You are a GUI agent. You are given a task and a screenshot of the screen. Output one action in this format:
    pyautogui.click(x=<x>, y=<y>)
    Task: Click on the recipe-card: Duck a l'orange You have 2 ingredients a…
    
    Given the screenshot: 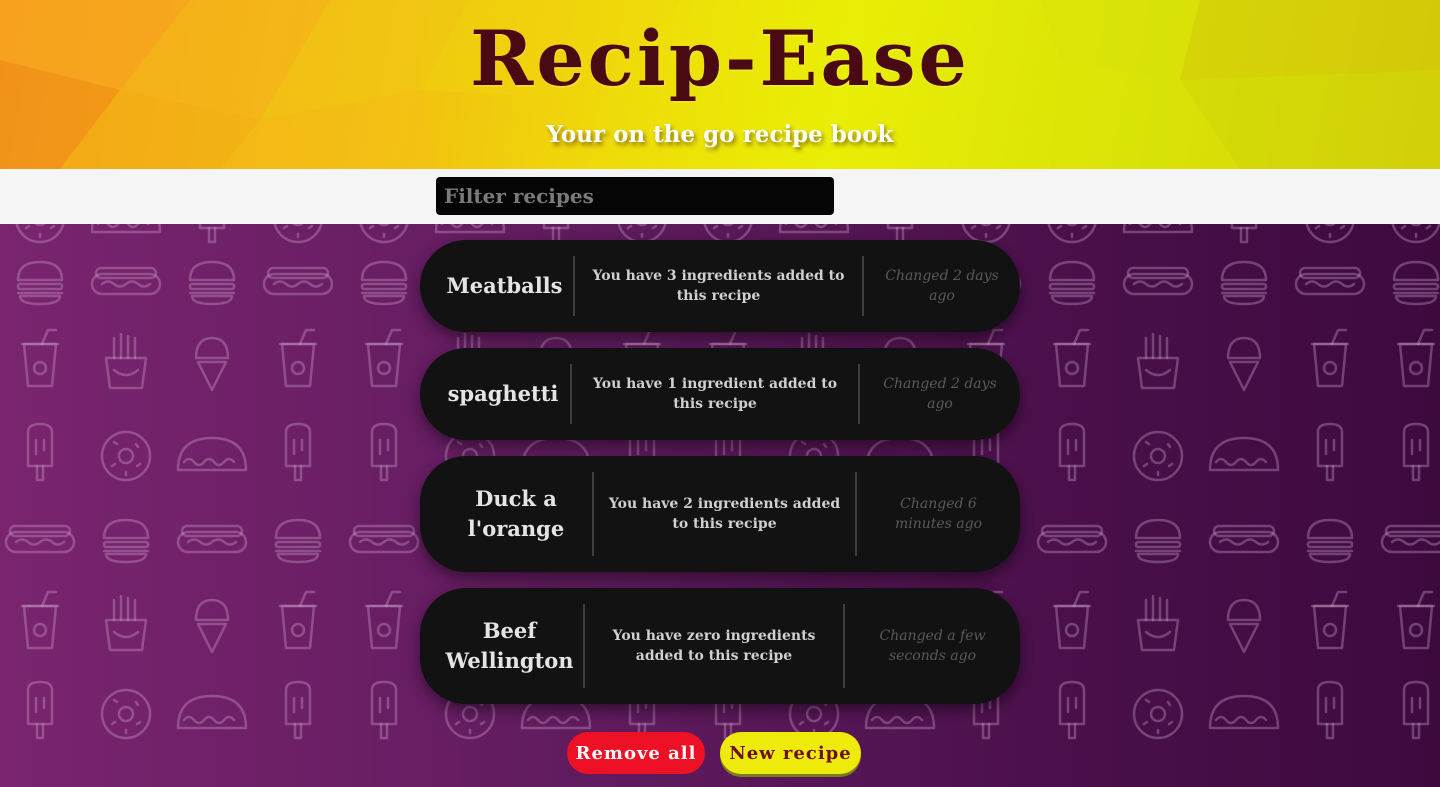 What is the action you would take?
    pyautogui.click(x=720, y=514)
    